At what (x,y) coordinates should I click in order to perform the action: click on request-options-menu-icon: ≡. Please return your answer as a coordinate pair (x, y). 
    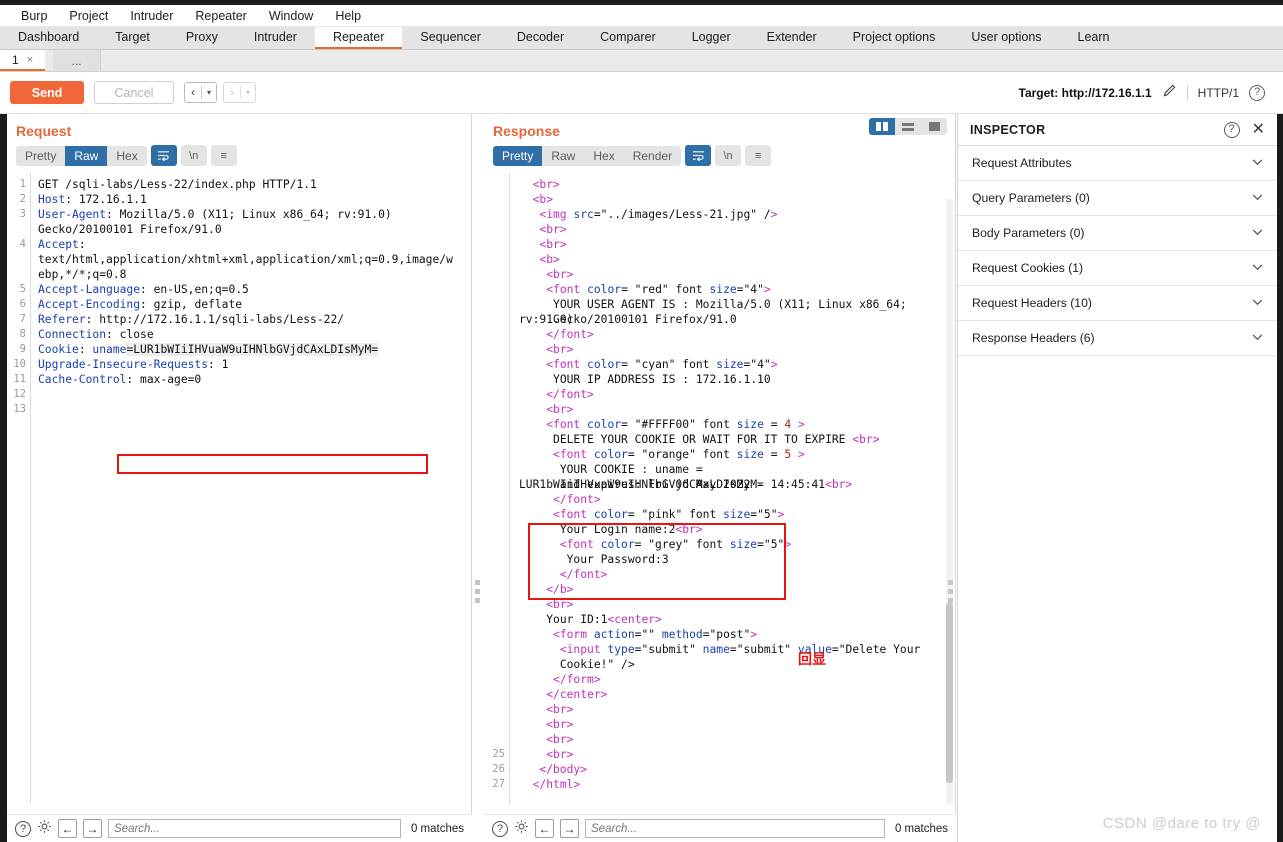
    Looking at the image, I should click on (223, 155).